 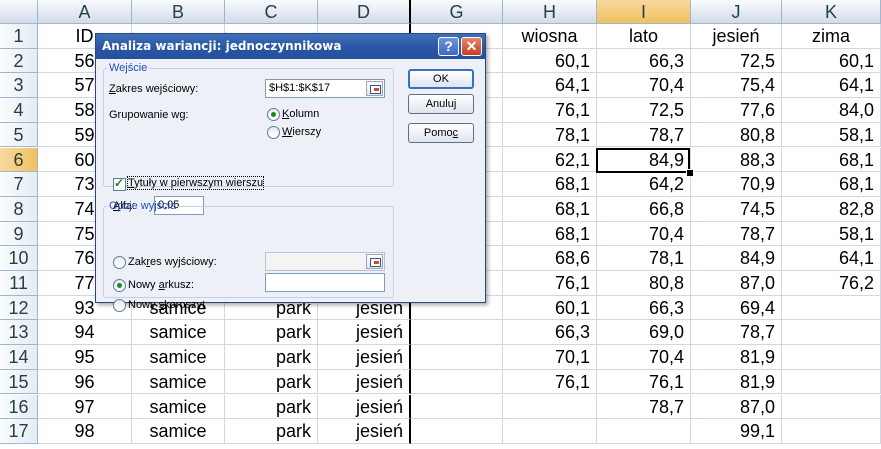 What do you see at coordinates (550, 110) in the screenshot?
I see `cell-h4: 76,1` at bounding box center [550, 110].